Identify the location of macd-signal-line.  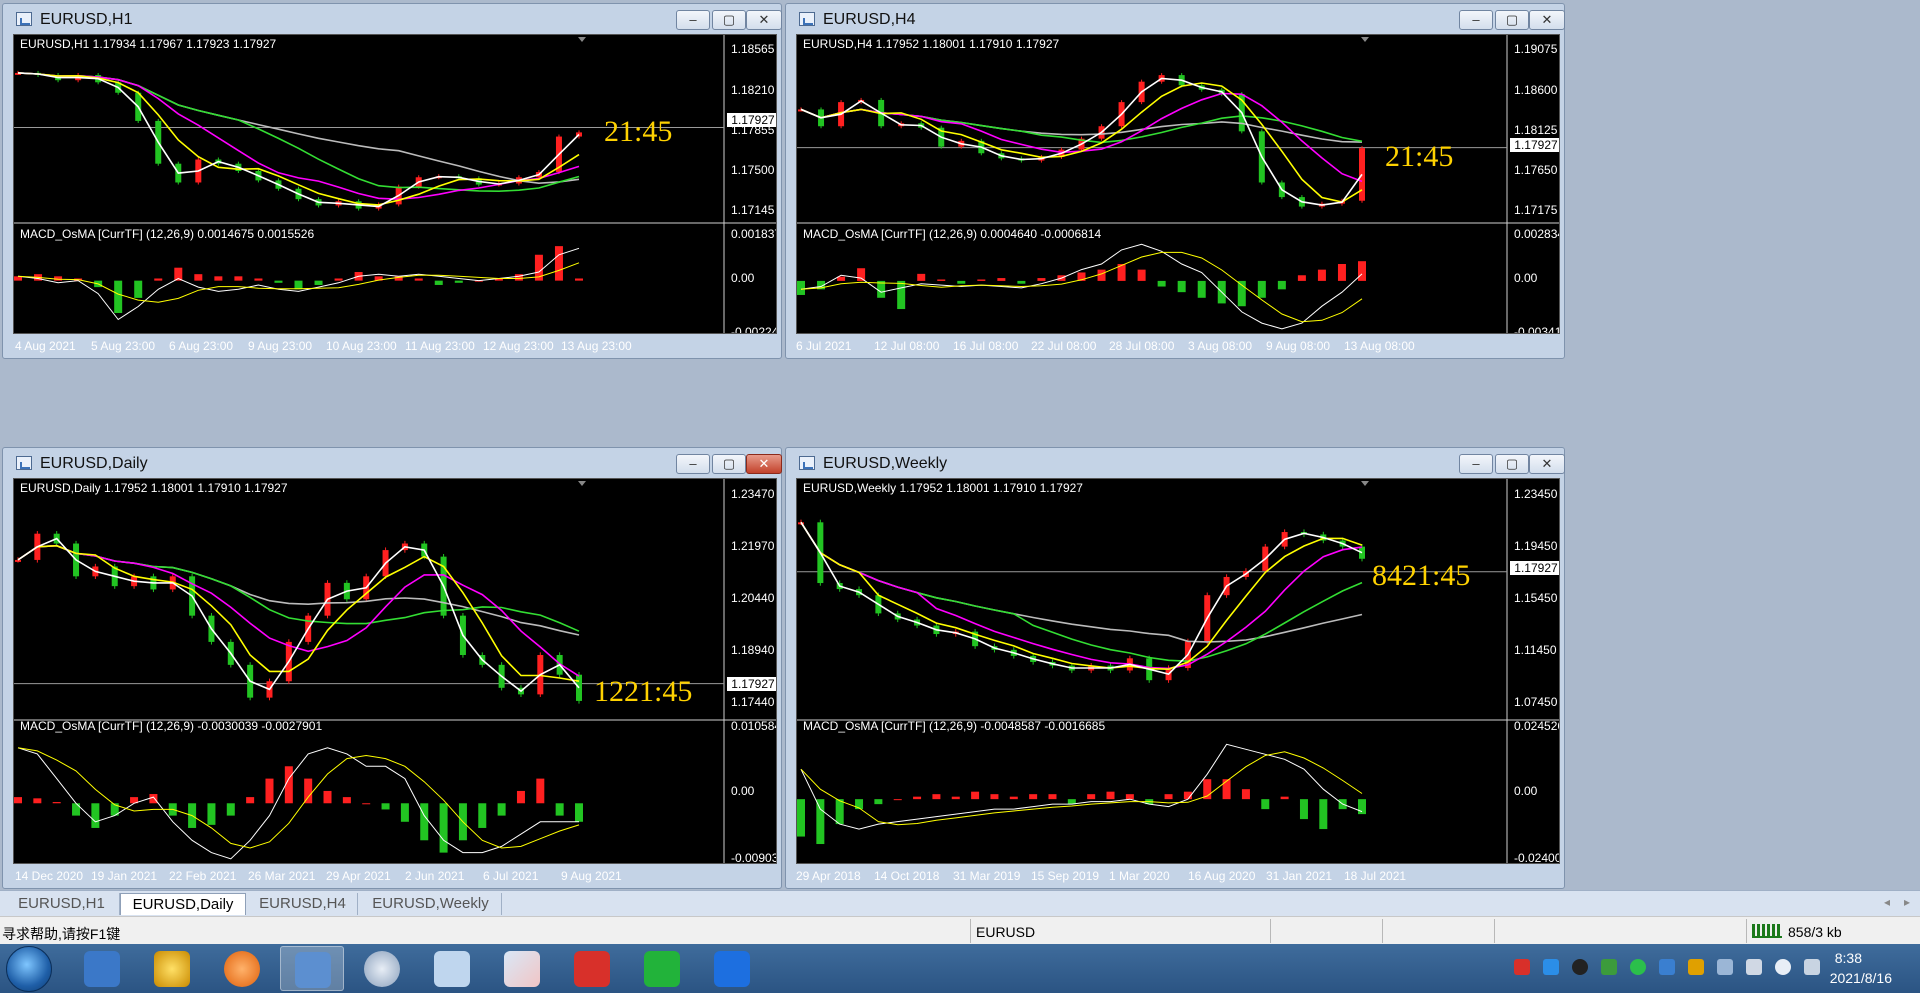
(298, 798).